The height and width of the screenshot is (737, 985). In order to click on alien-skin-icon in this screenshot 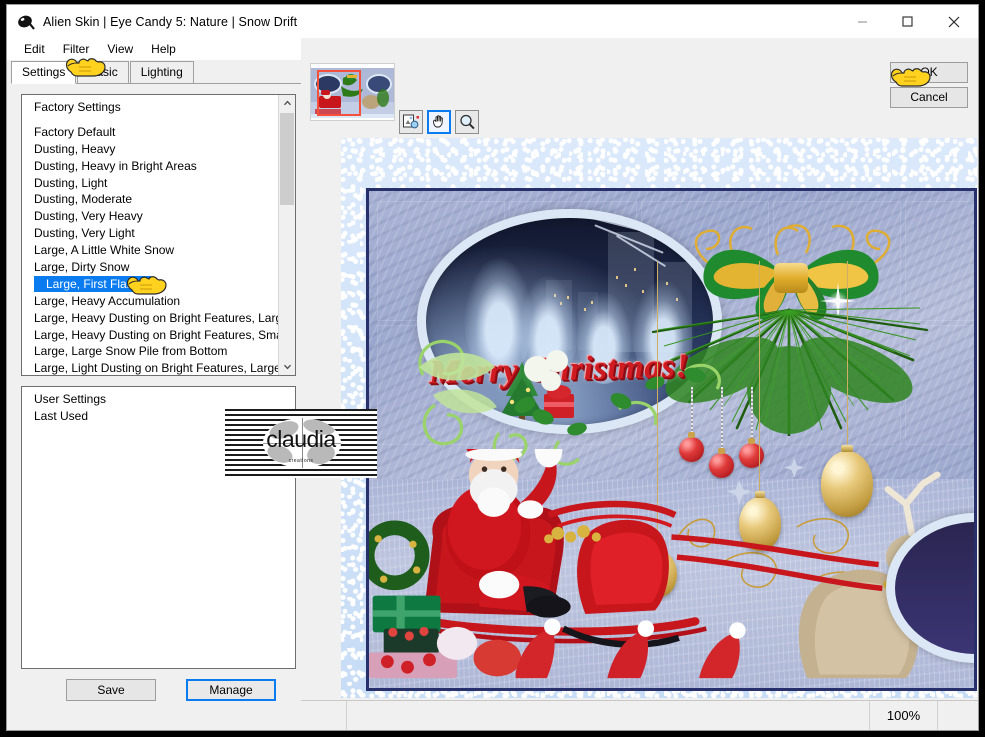, I will do `click(26, 22)`.